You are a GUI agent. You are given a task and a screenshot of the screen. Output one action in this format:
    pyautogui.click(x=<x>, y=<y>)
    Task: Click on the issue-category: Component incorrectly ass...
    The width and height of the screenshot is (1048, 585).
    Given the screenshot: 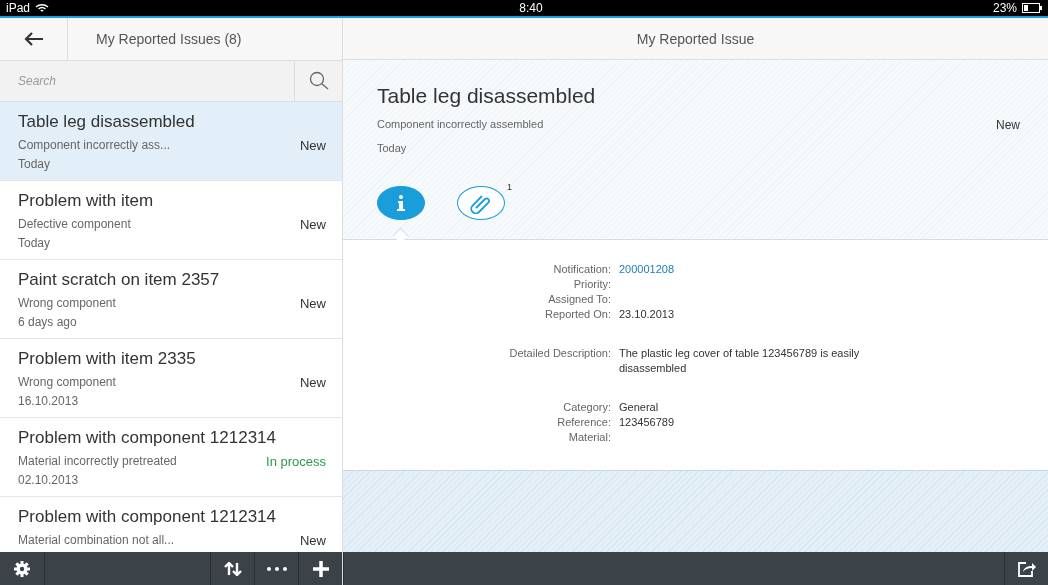 What is the action you would take?
    pyautogui.click(x=94, y=145)
    